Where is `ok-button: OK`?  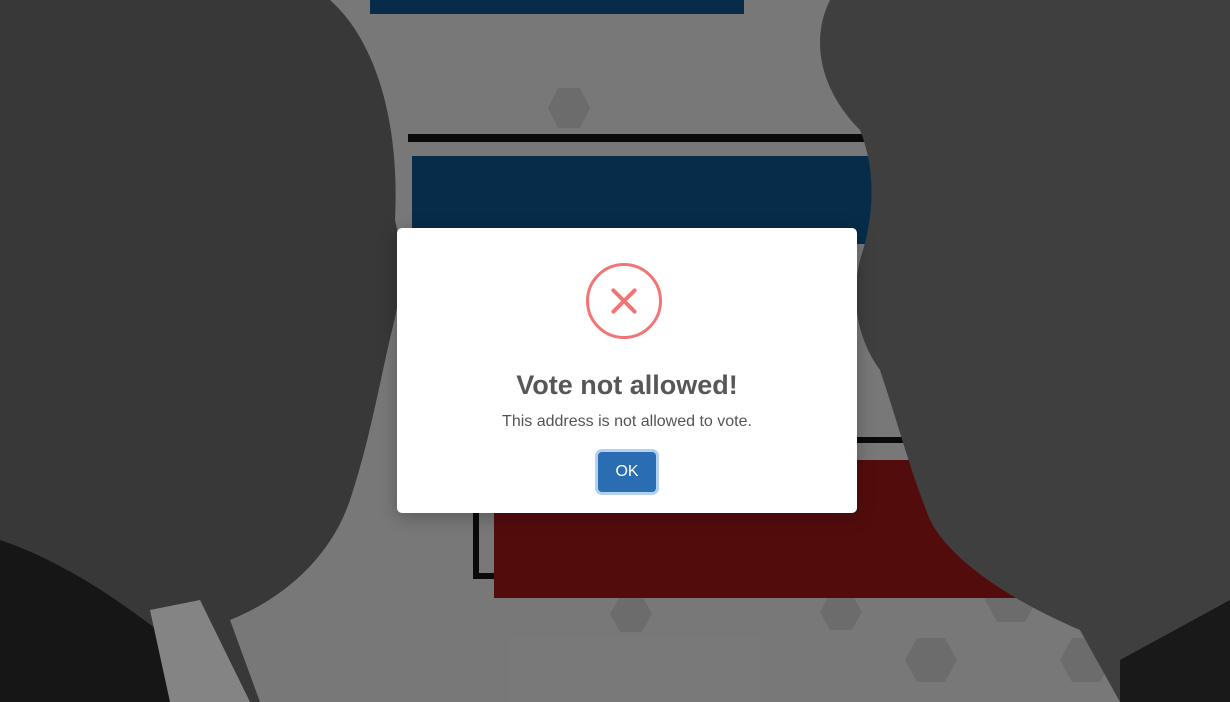 ok-button: OK is located at coordinates (627, 472).